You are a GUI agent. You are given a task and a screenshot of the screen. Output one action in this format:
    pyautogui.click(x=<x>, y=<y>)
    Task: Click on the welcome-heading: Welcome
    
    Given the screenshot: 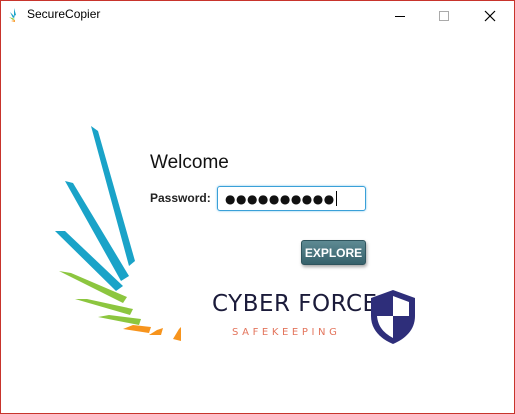 What is the action you would take?
    pyautogui.click(x=189, y=162)
    